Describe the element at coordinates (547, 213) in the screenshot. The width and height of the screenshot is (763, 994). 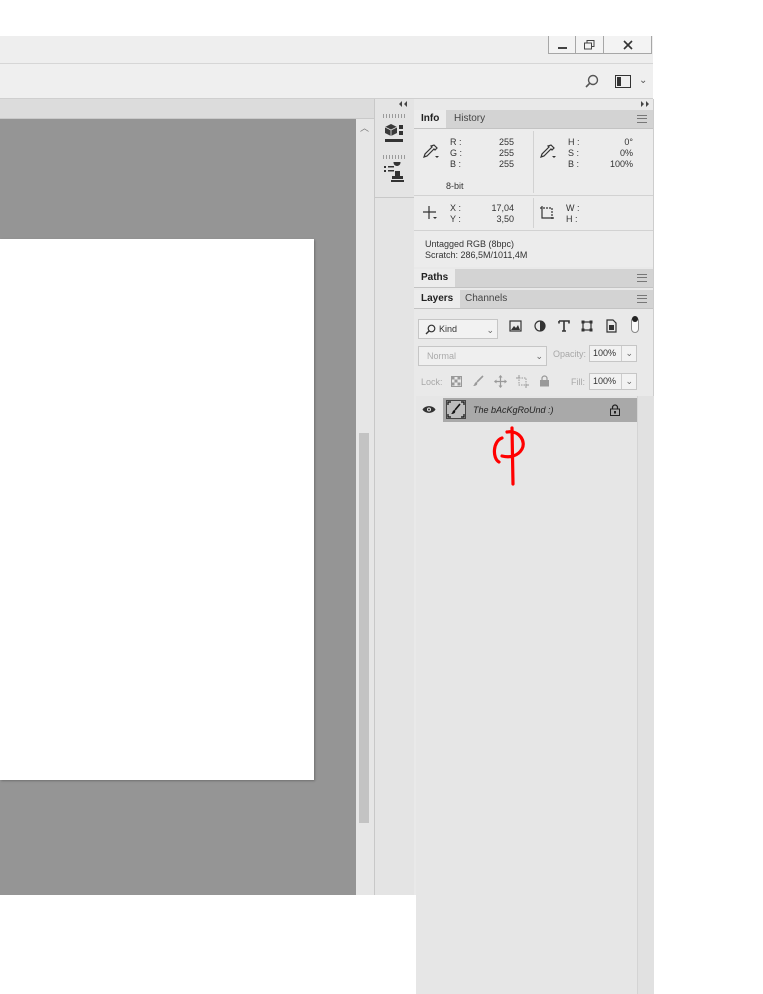
I see `selection-size-icon` at that location.